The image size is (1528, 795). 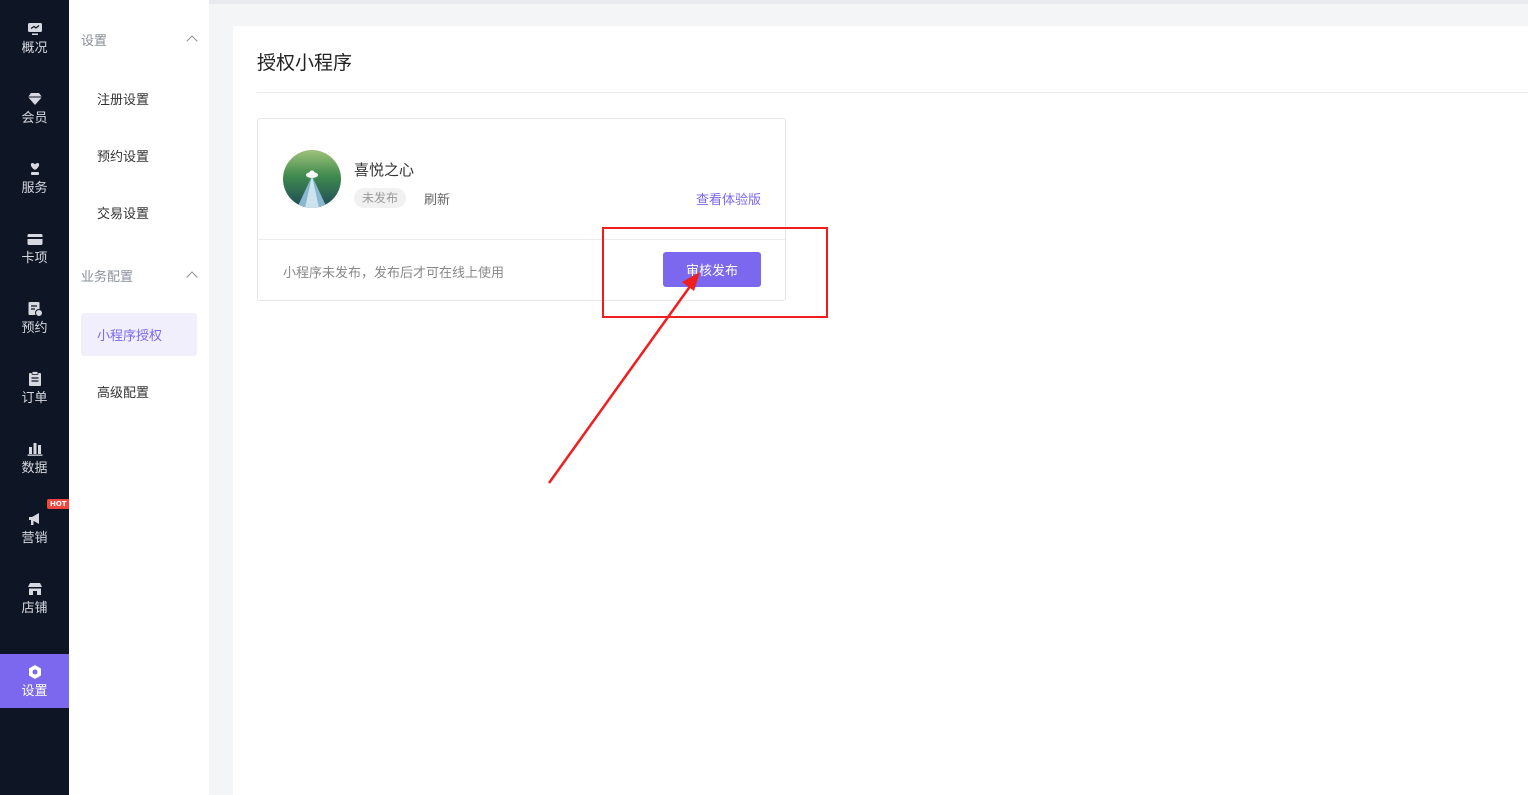 What do you see at coordinates (123, 100) in the screenshot?
I see `submenu-item-label: 注册设置` at bounding box center [123, 100].